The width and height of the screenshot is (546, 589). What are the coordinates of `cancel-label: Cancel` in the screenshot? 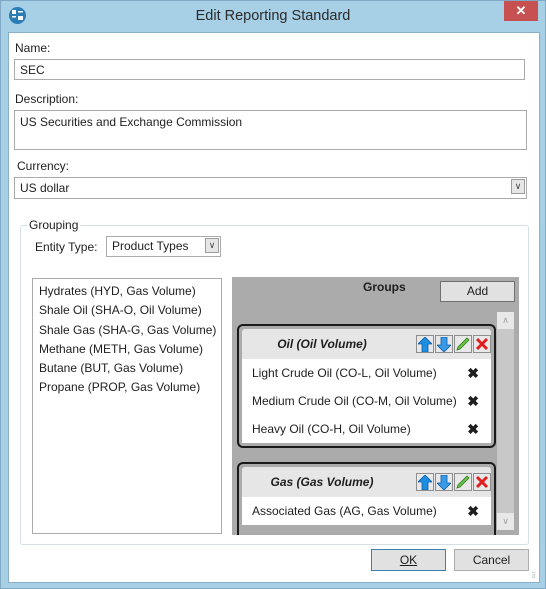 It's located at (491, 560).